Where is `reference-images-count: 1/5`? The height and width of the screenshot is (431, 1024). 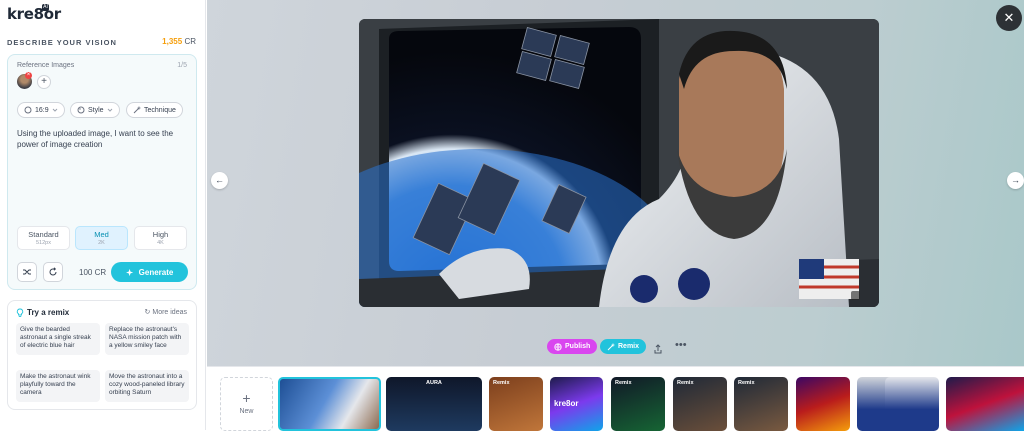 reference-images-count: 1/5 is located at coordinates (182, 65).